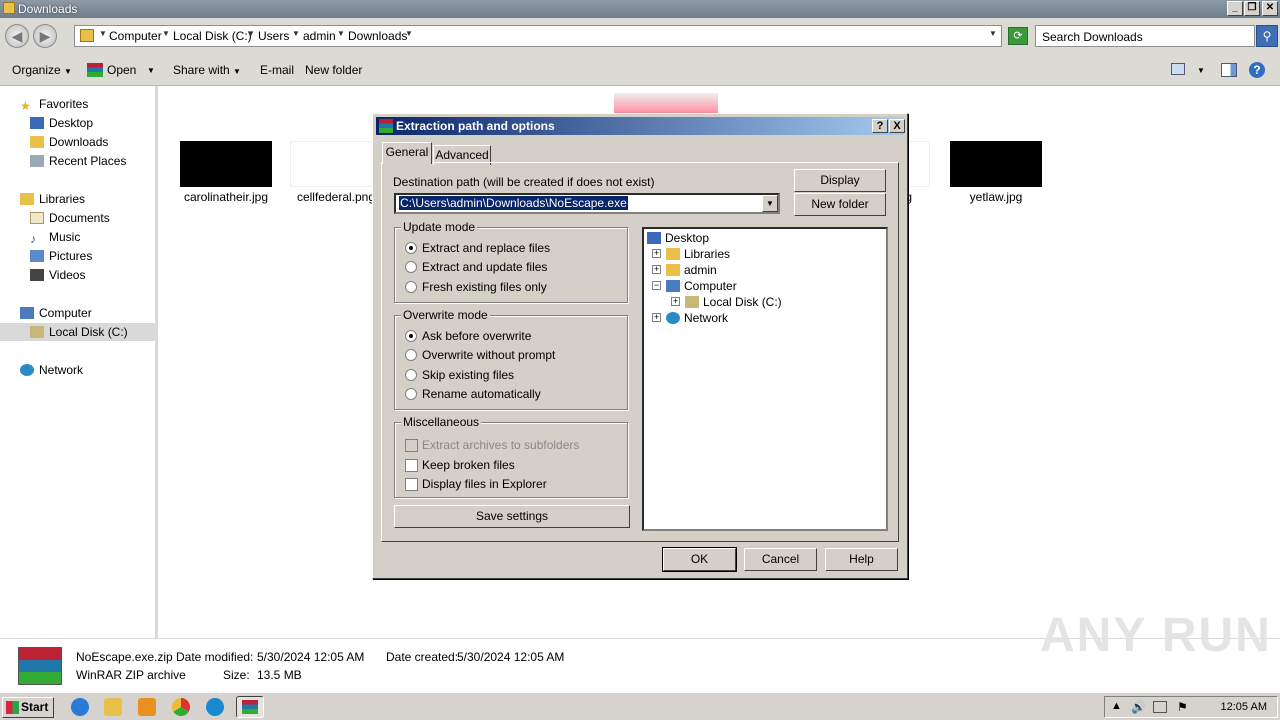 The height and width of the screenshot is (720, 1280). Describe the element at coordinates (17, 36) in the screenshot. I see `back-button: ◀` at that location.